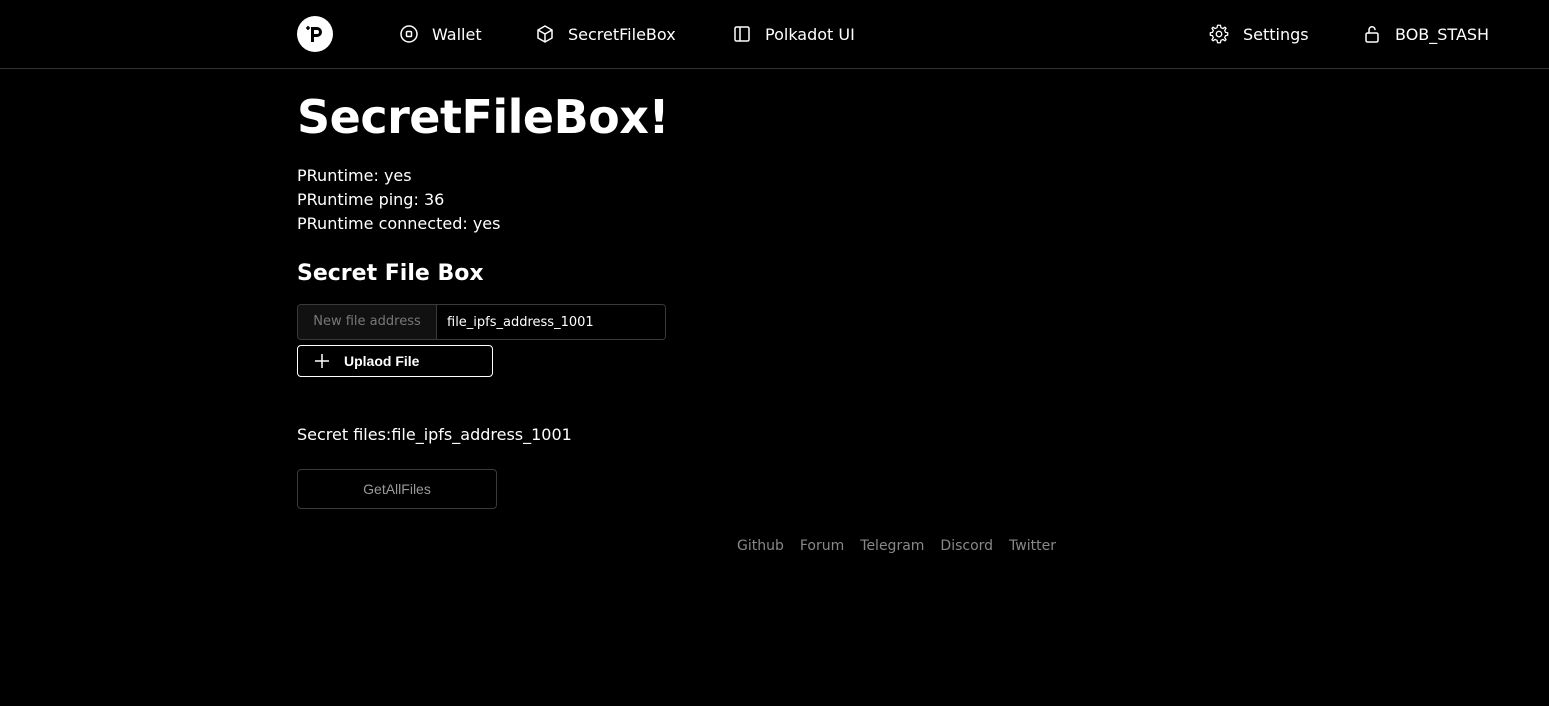 The width and height of the screenshot is (1549, 706). What do you see at coordinates (390, 273) in the screenshot?
I see `section-title: Secret File Box` at bounding box center [390, 273].